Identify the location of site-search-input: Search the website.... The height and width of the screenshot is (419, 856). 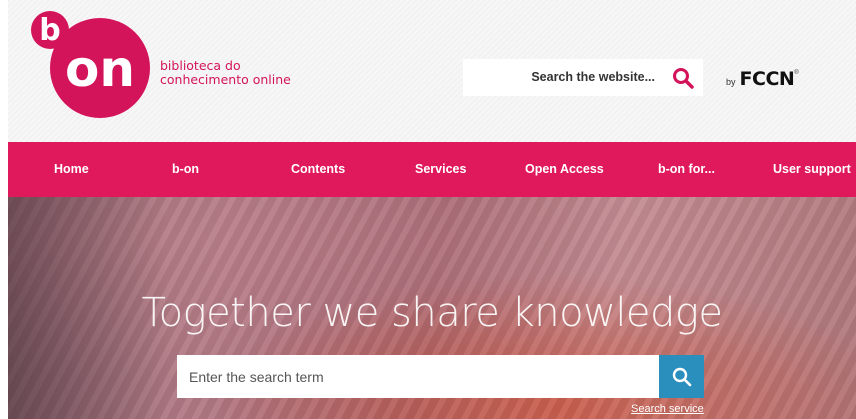
(593, 77).